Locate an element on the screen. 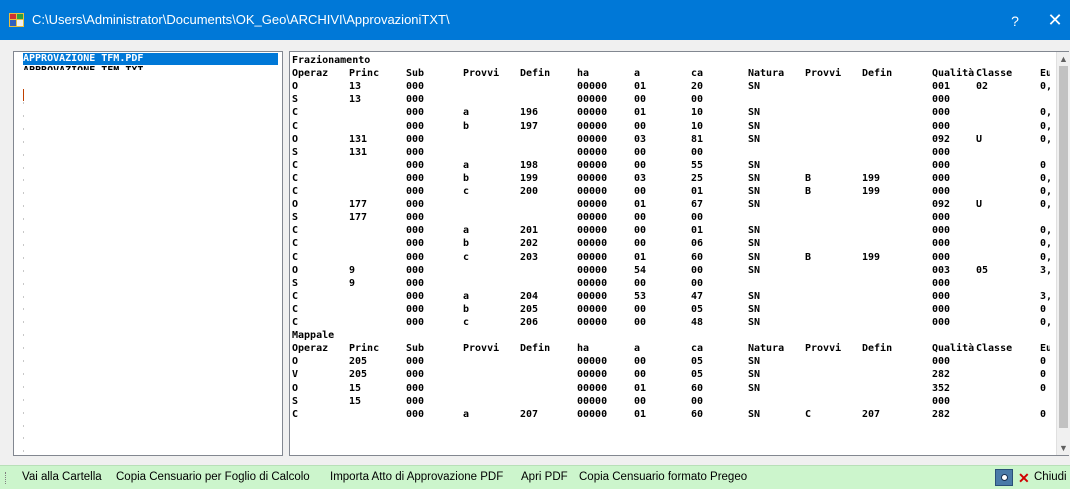 The width and height of the screenshot is (1070, 489). text-line: C 000 a 196 00000 01 10 SN 000 0,45 is located at coordinates (671, 113).